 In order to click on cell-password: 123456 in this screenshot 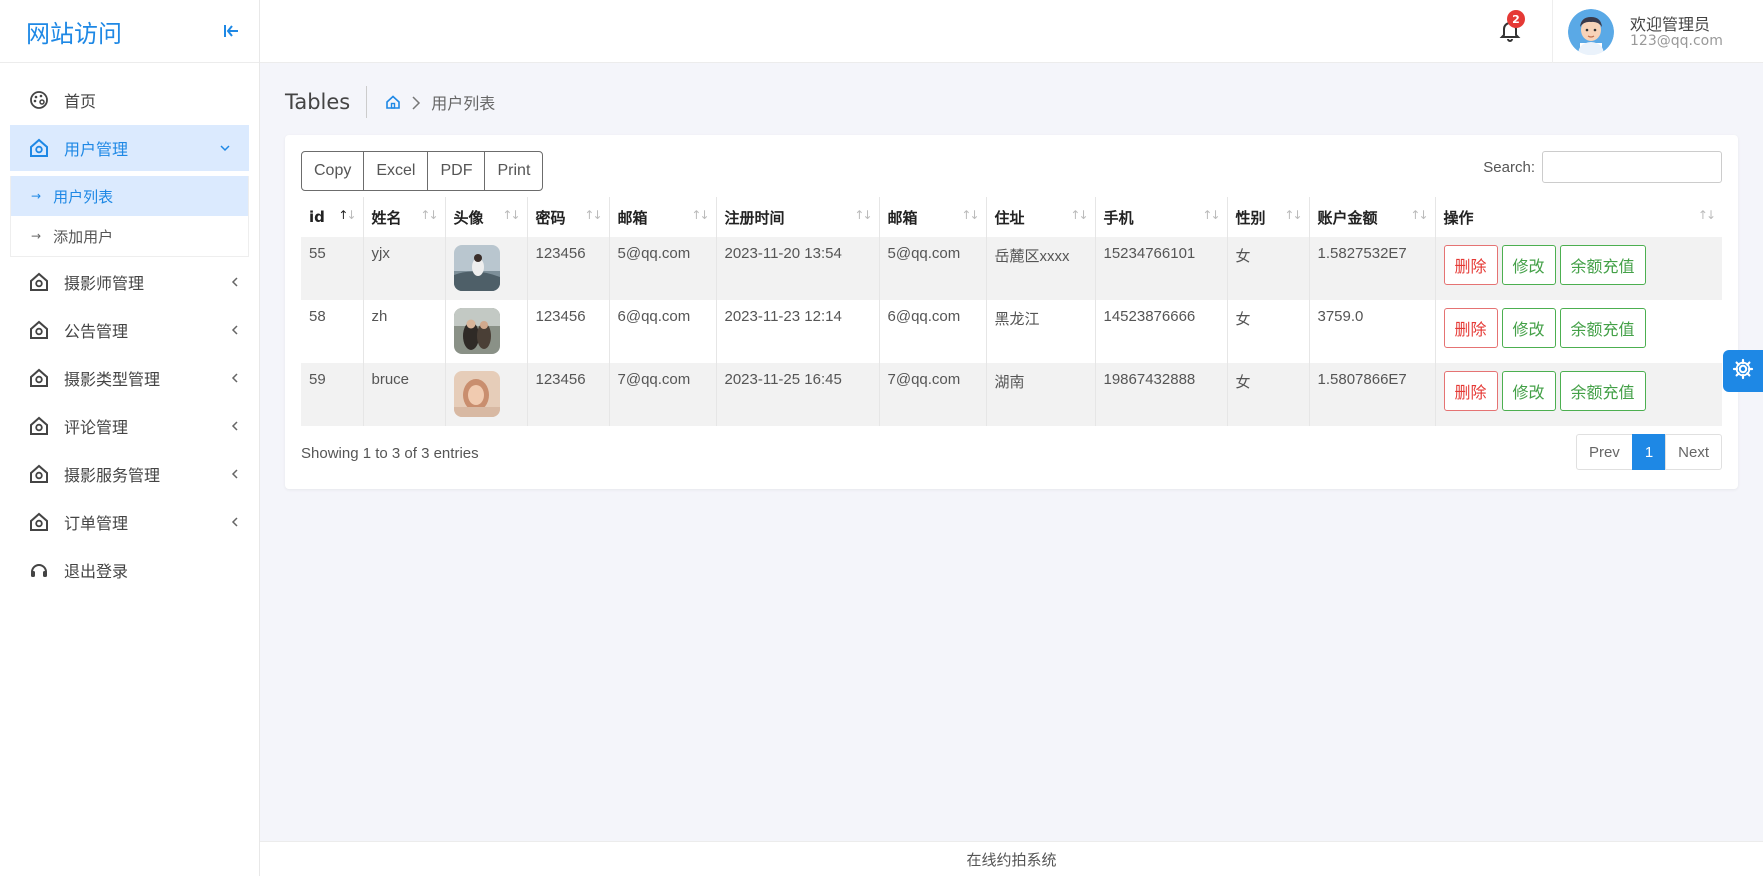, I will do `click(567, 394)`.